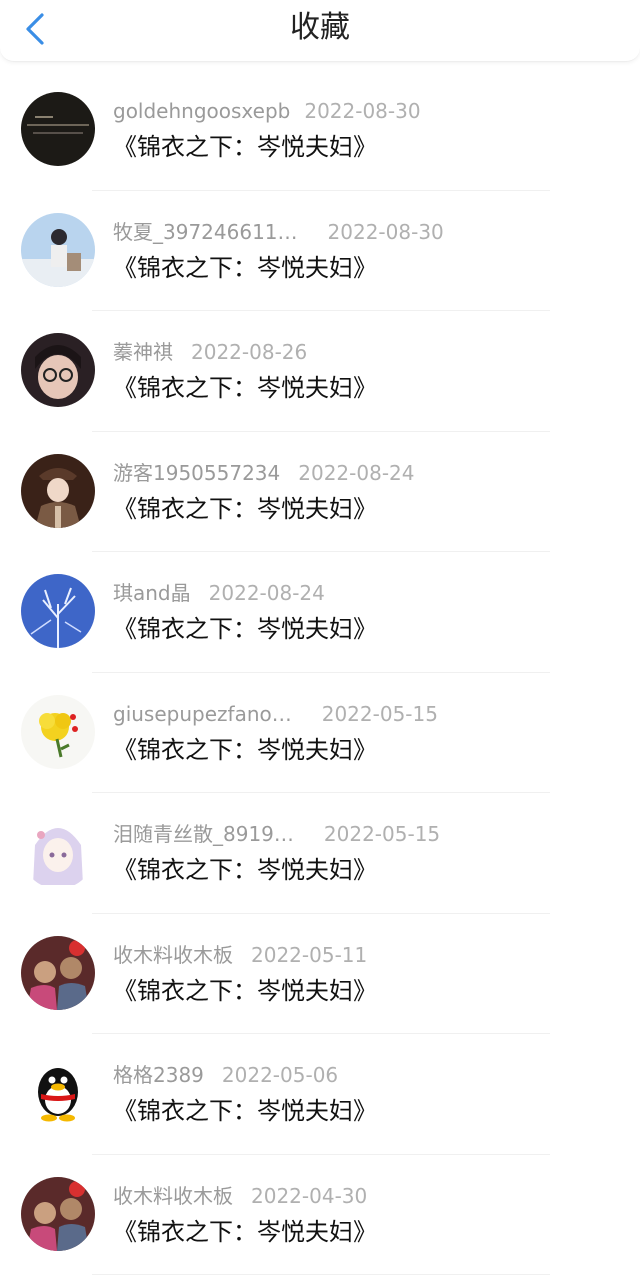  Describe the element at coordinates (309, 1195) in the screenshot. I see `date: 2022-04-30` at that location.